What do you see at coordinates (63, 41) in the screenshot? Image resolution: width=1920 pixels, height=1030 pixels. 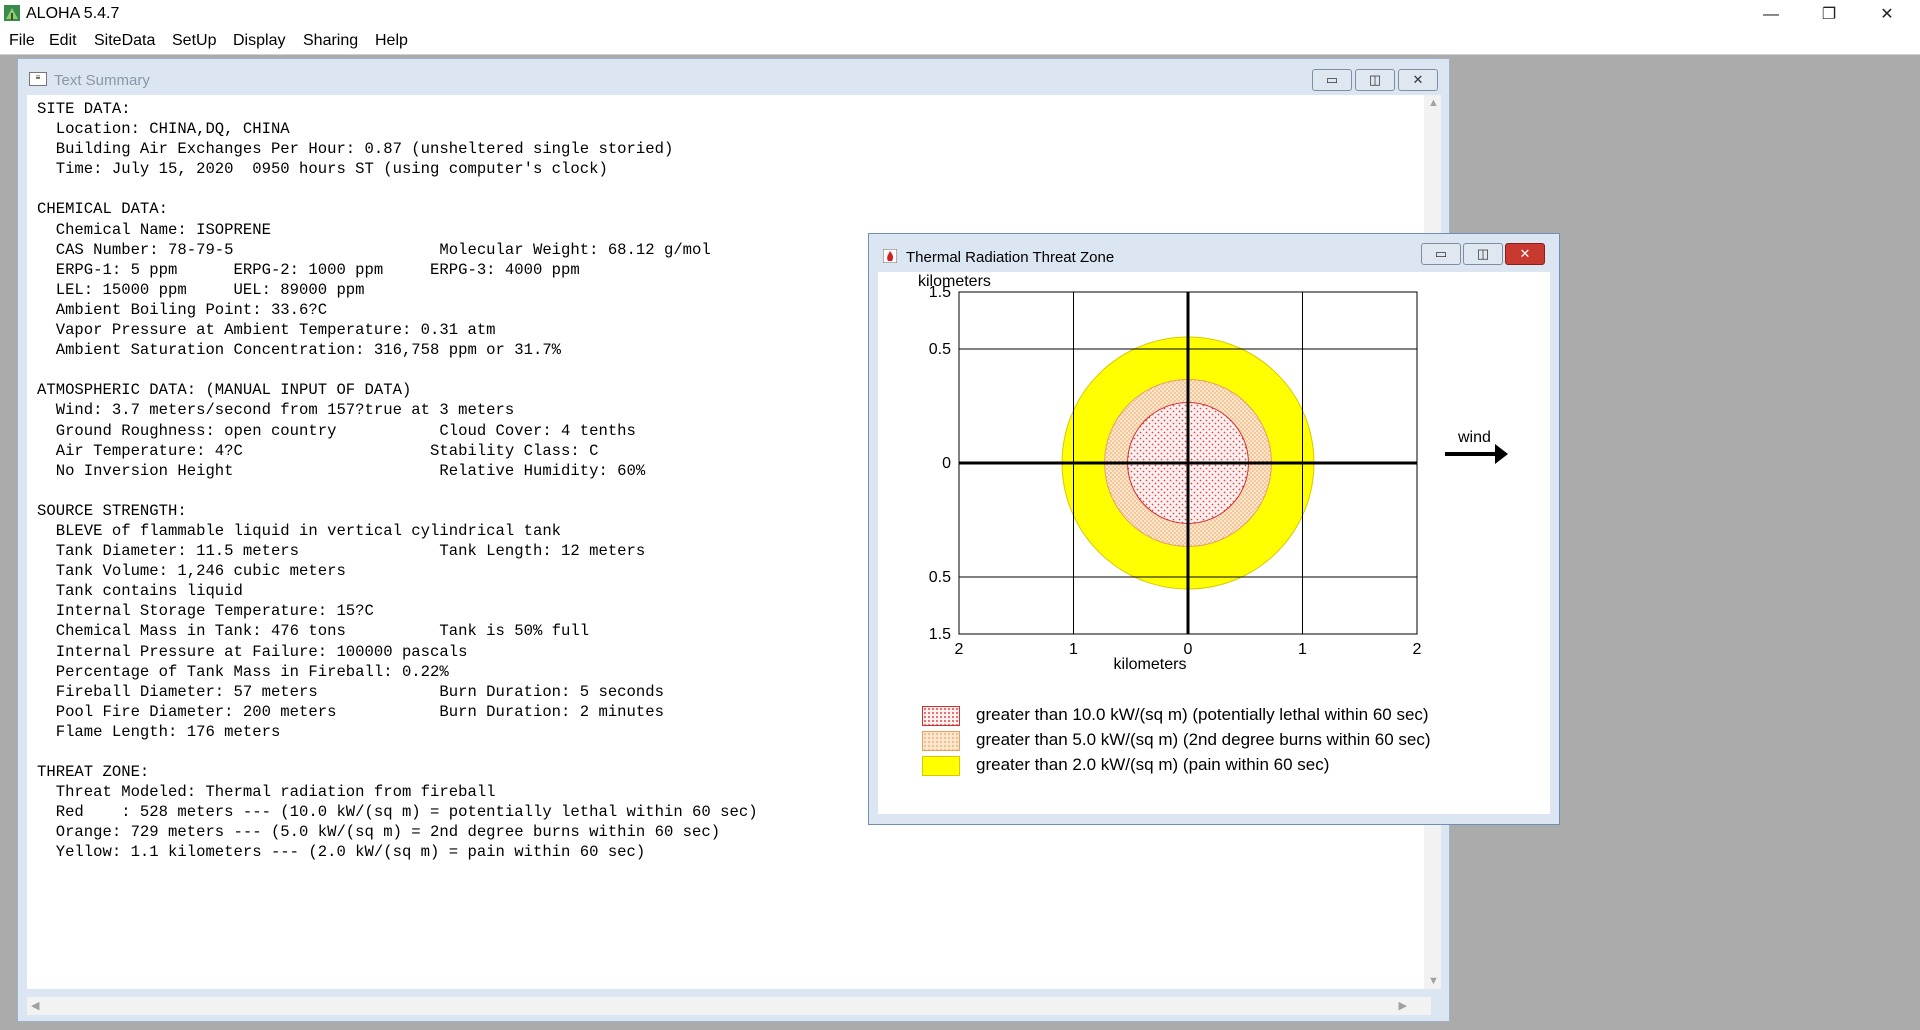 I see `menu-edit: Edit` at bounding box center [63, 41].